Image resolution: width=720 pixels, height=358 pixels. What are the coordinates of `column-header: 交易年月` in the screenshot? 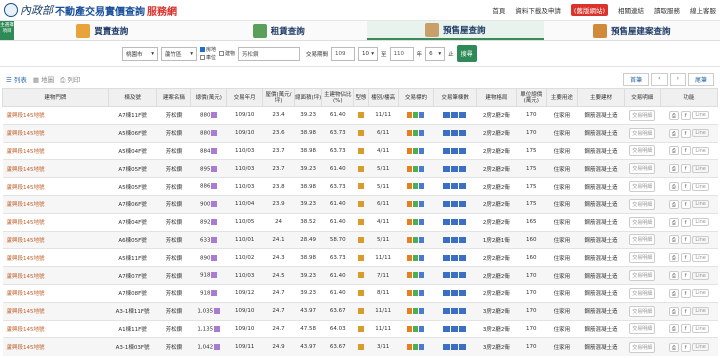 It's located at (245, 97).